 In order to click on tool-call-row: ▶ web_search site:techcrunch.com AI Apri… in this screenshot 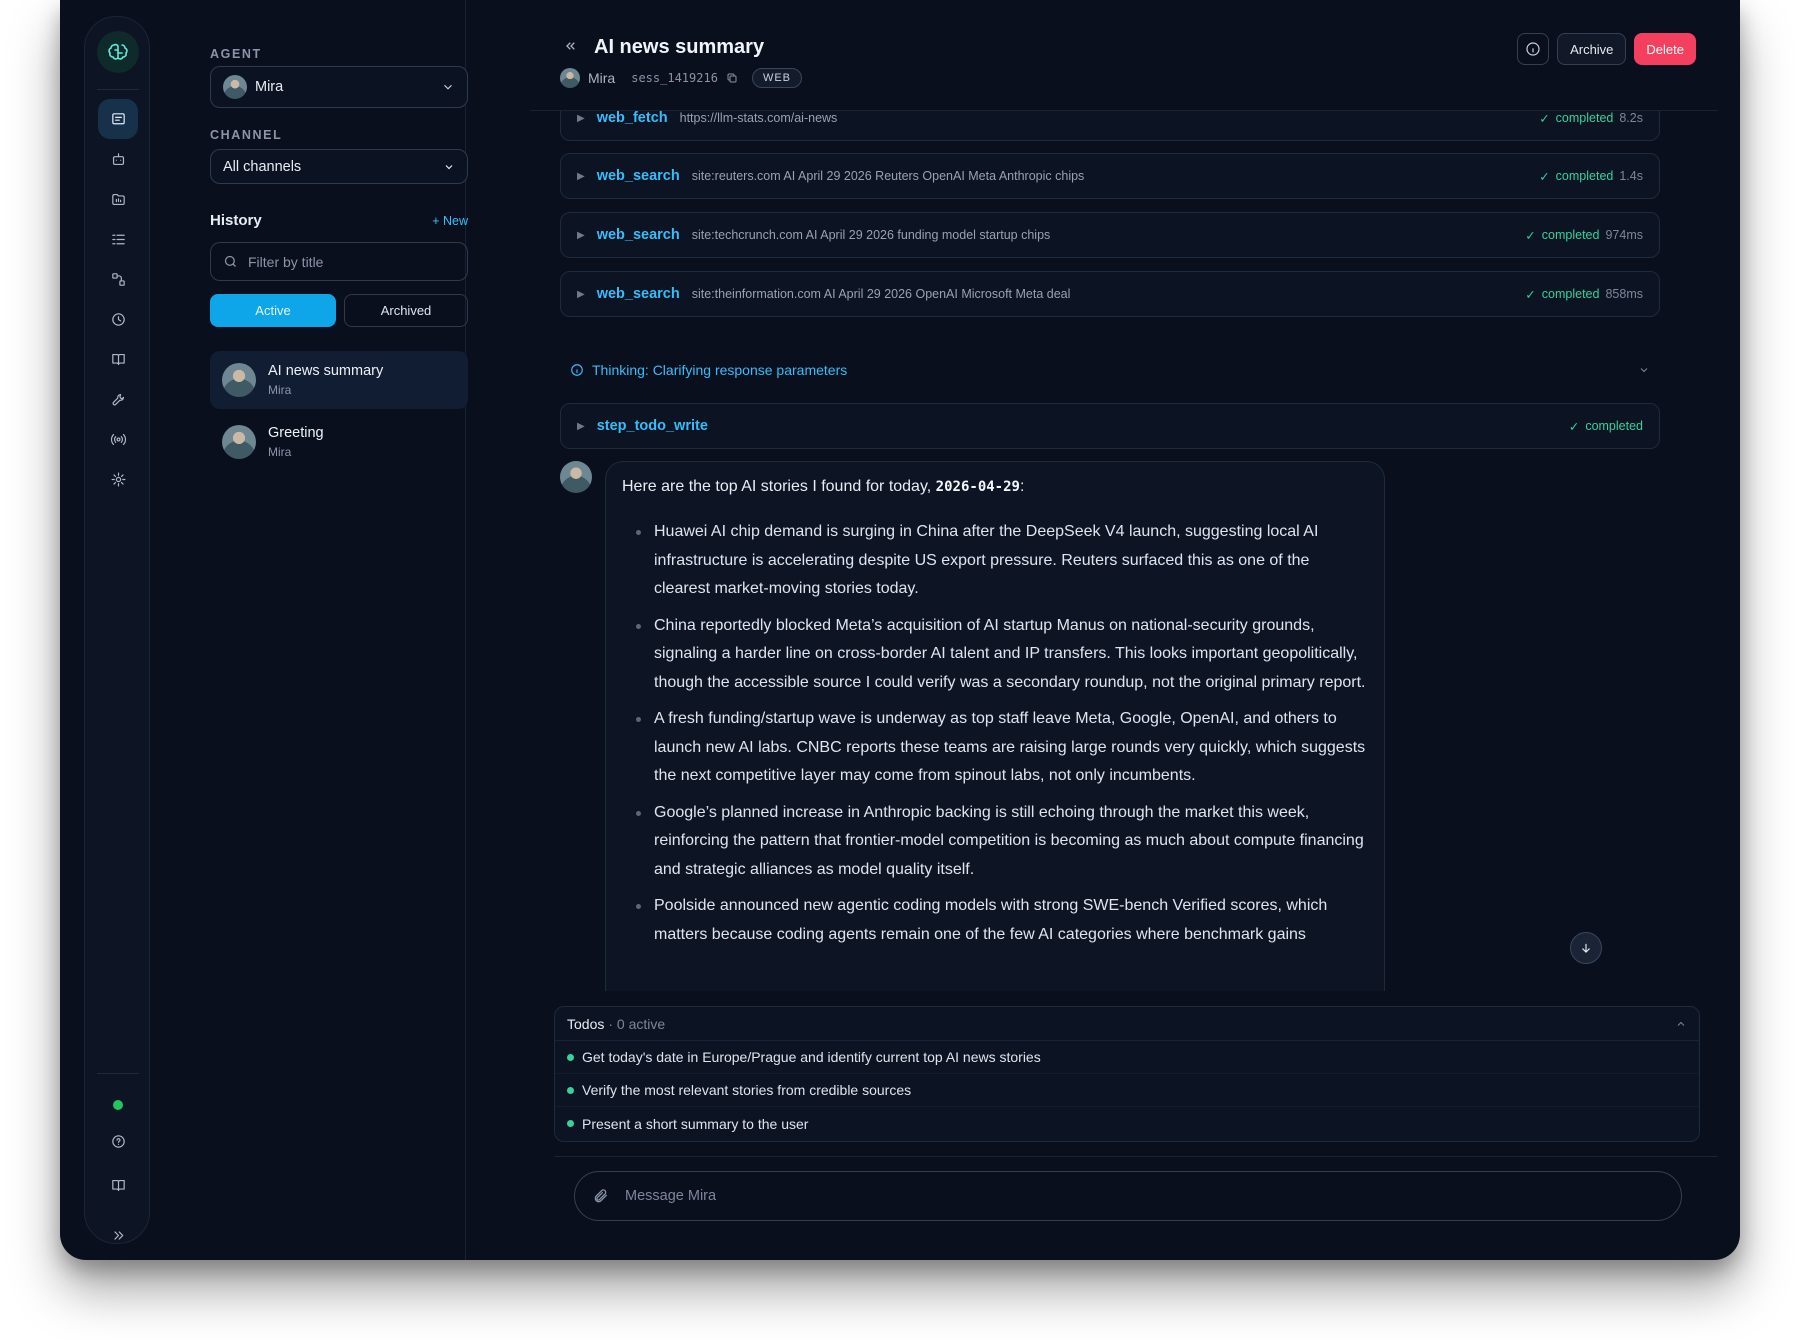, I will do `click(1110, 235)`.